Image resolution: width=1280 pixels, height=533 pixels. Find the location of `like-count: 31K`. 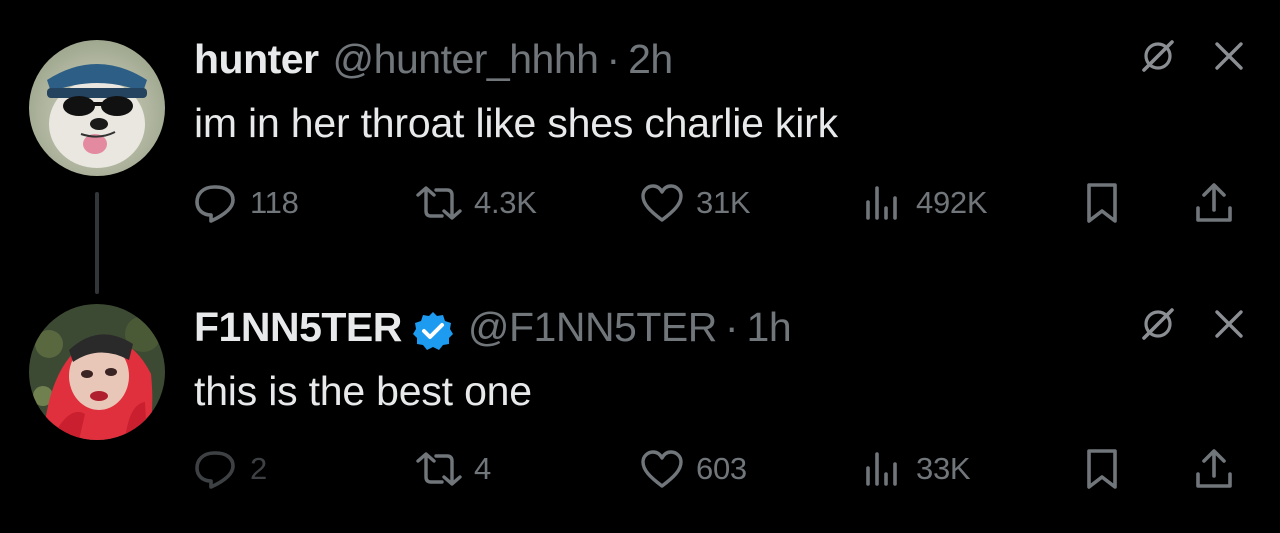

like-count: 31K is located at coordinates (723, 202).